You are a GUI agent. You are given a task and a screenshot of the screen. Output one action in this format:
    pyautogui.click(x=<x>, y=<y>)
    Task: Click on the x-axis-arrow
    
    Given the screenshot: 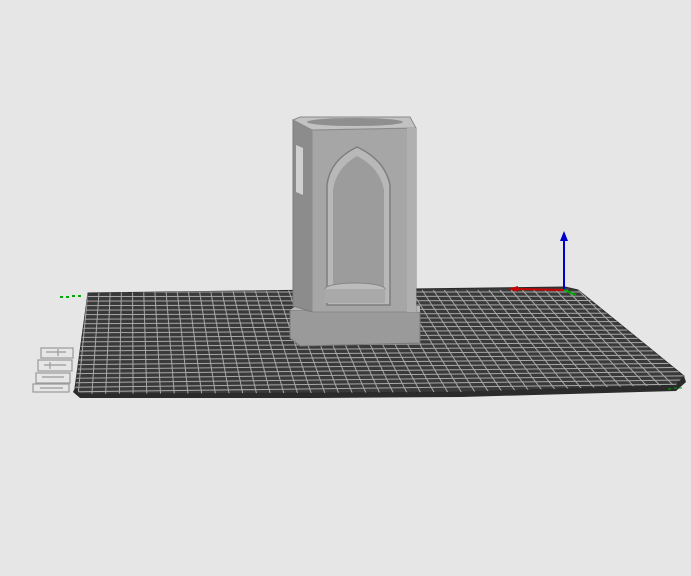 What is the action you would take?
    pyautogui.click(x=539, y=289)
    